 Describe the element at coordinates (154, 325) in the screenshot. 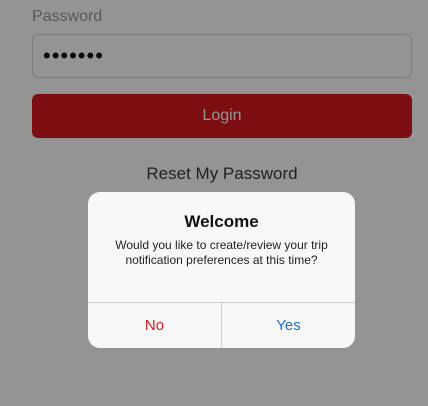

I see `no-button: No` at that location.